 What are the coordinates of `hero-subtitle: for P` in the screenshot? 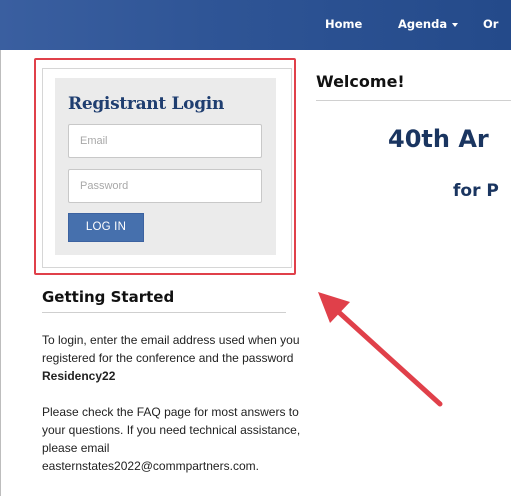 It's located at (476, 191).